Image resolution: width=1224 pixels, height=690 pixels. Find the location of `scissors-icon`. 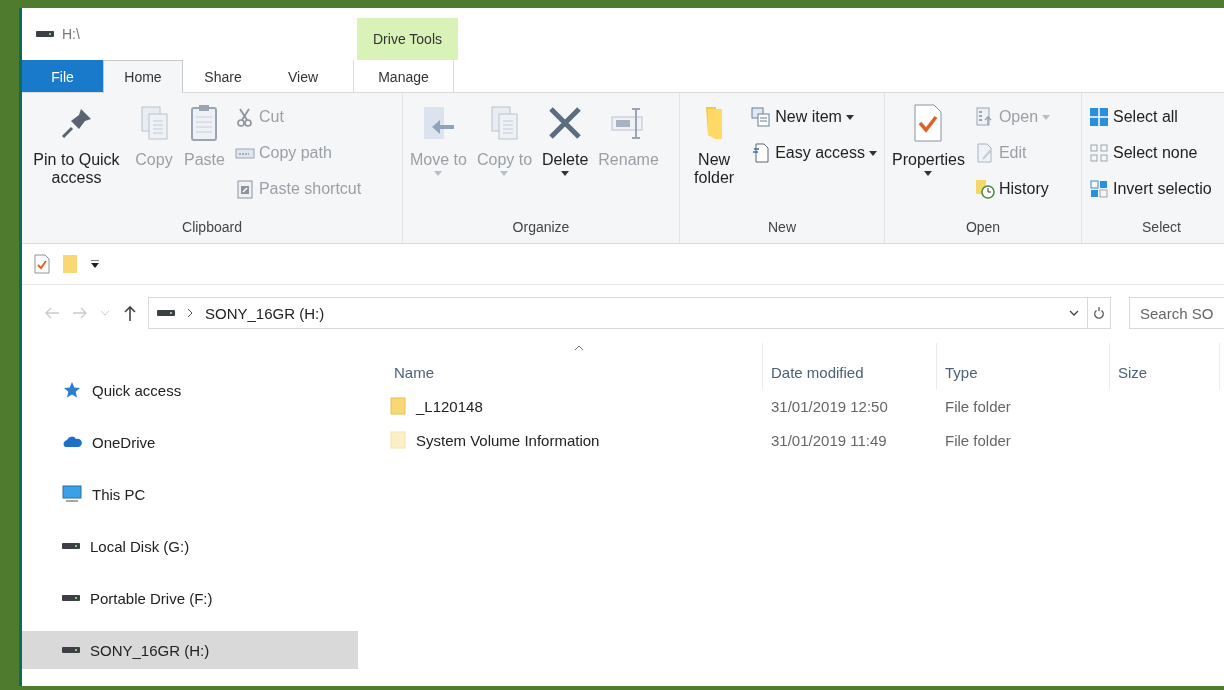

scissors-icon is located at coordinates (244, 117).